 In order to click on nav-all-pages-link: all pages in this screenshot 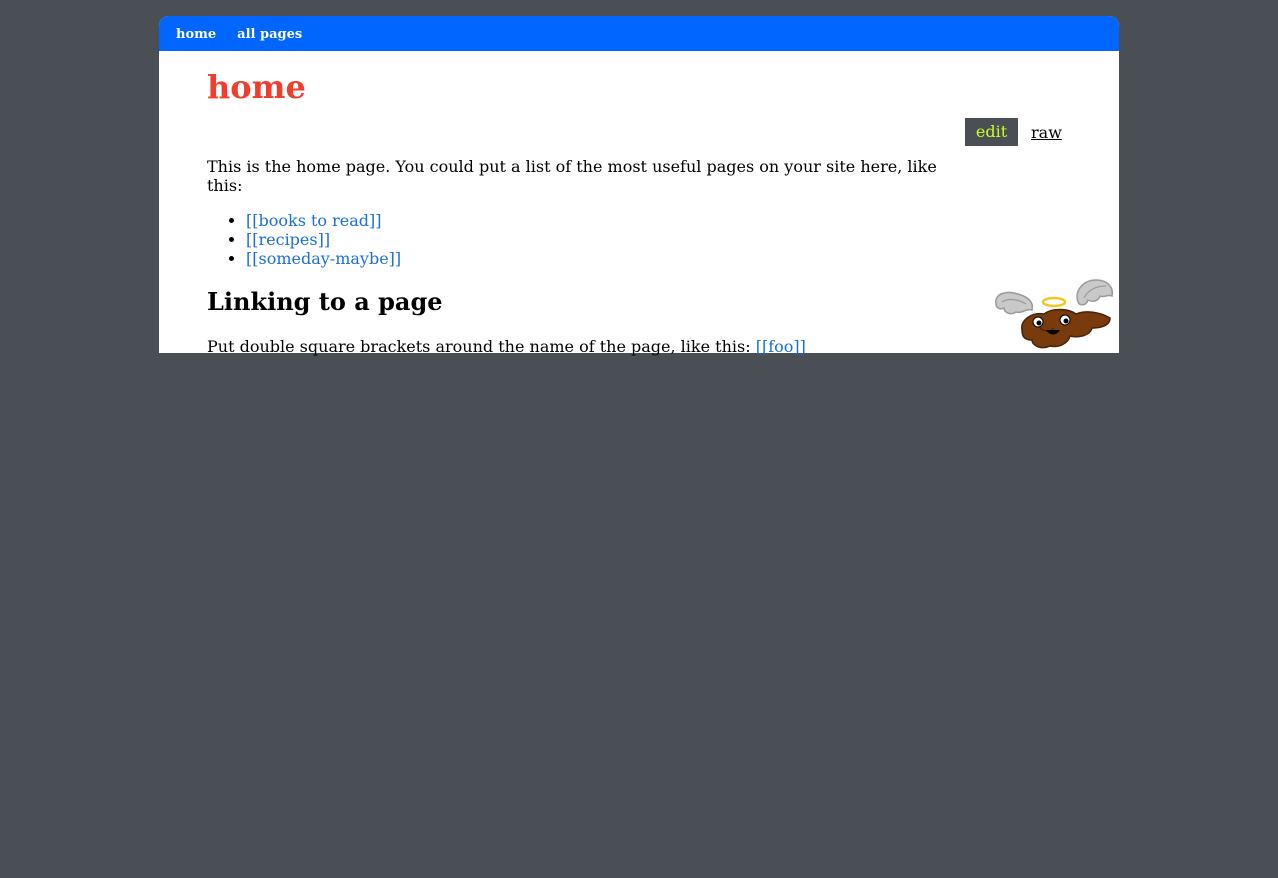, I will do `click(269, 33)`.